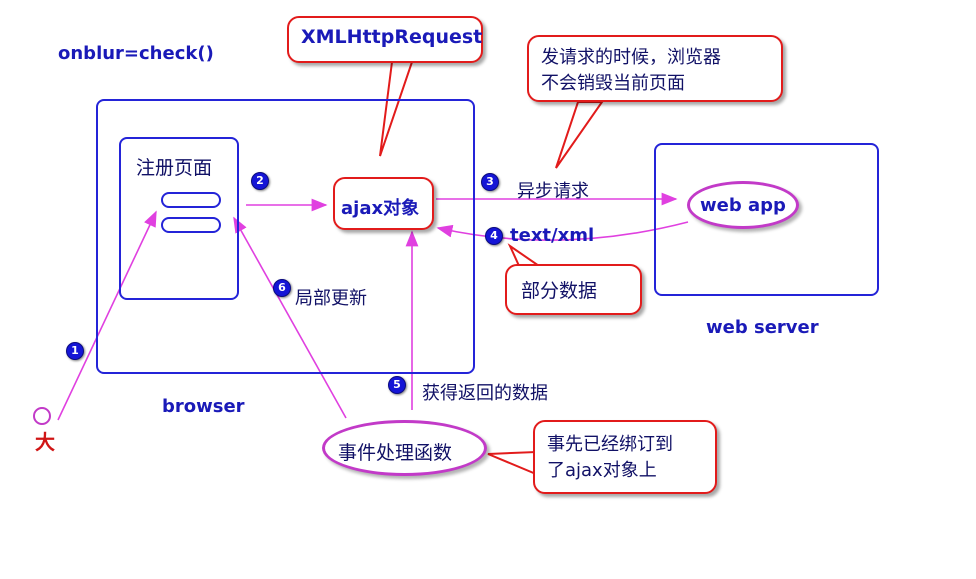  Describe the element at coordinates (174, 168) in the screenshot. I see `register-page-title: 注册页面` at that location.